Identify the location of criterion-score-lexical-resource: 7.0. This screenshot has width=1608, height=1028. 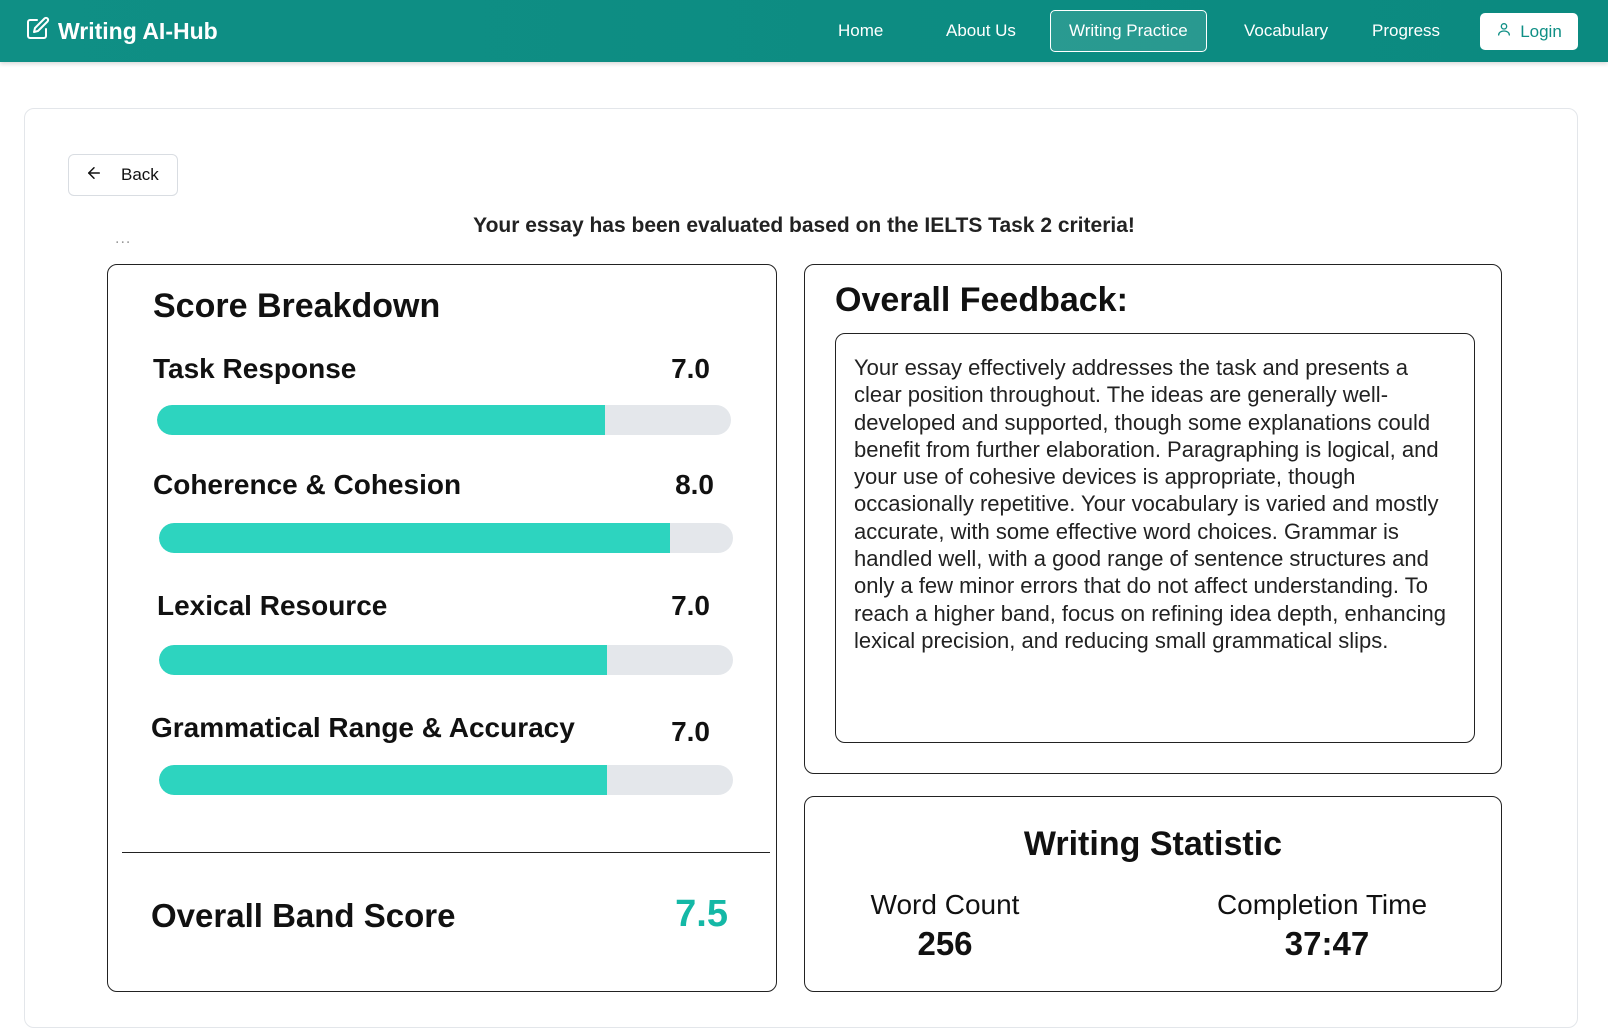
(690, 605).